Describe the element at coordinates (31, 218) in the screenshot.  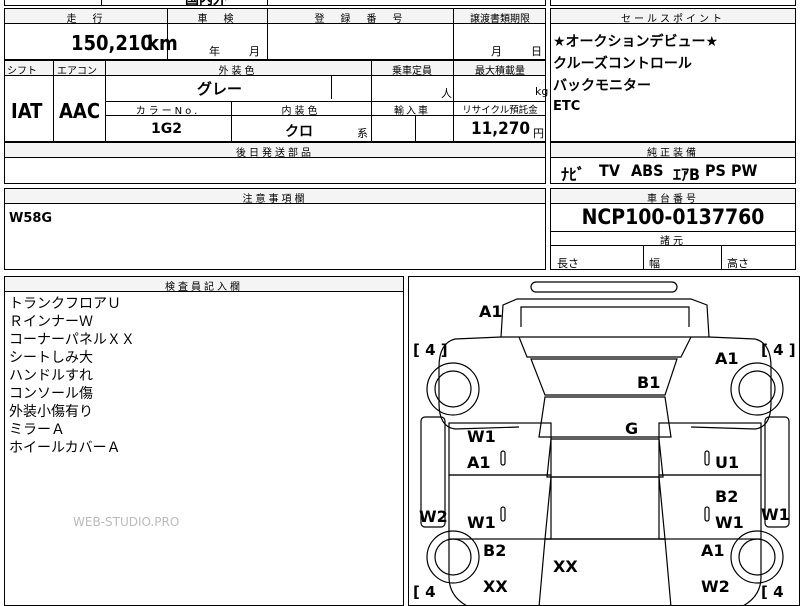
I see `notes-value: W58G` at that location.